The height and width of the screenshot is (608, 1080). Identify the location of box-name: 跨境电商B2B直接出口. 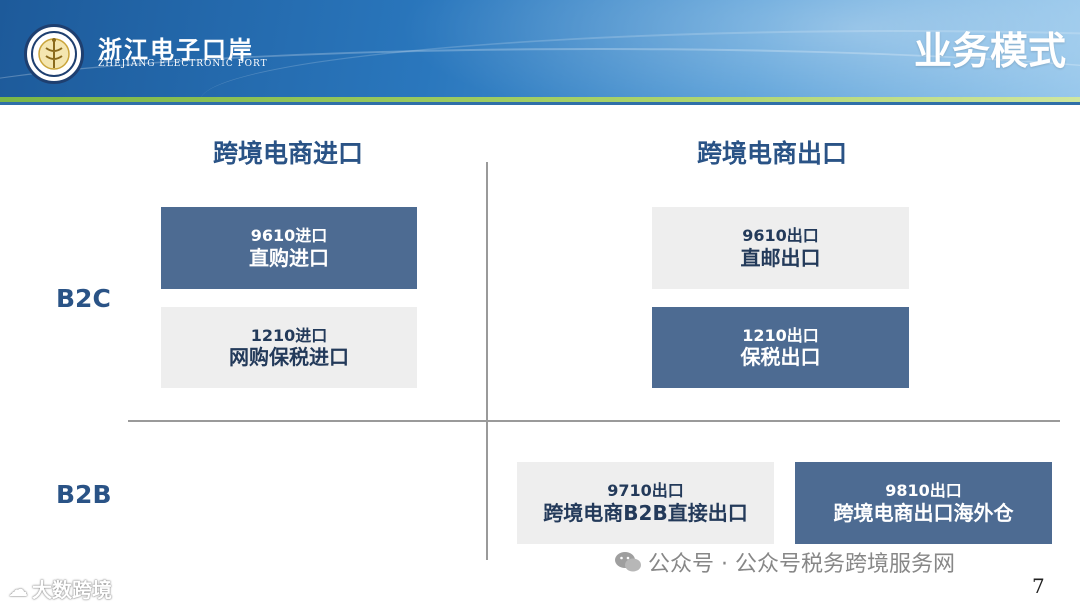
(645, 512).